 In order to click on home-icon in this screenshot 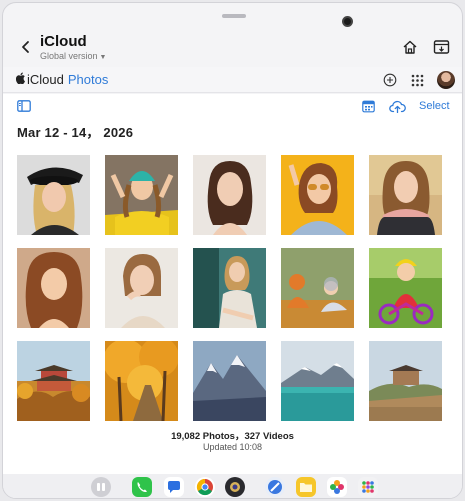, I will do `click(410, 47)`.